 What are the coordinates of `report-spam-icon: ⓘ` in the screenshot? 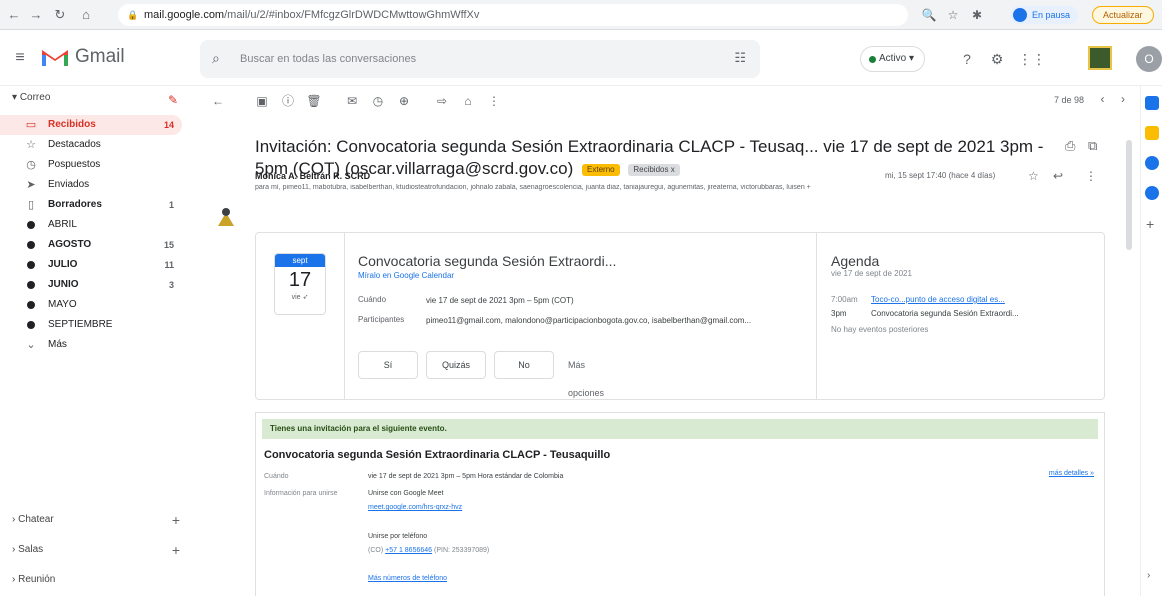 It's located at (288, 101).